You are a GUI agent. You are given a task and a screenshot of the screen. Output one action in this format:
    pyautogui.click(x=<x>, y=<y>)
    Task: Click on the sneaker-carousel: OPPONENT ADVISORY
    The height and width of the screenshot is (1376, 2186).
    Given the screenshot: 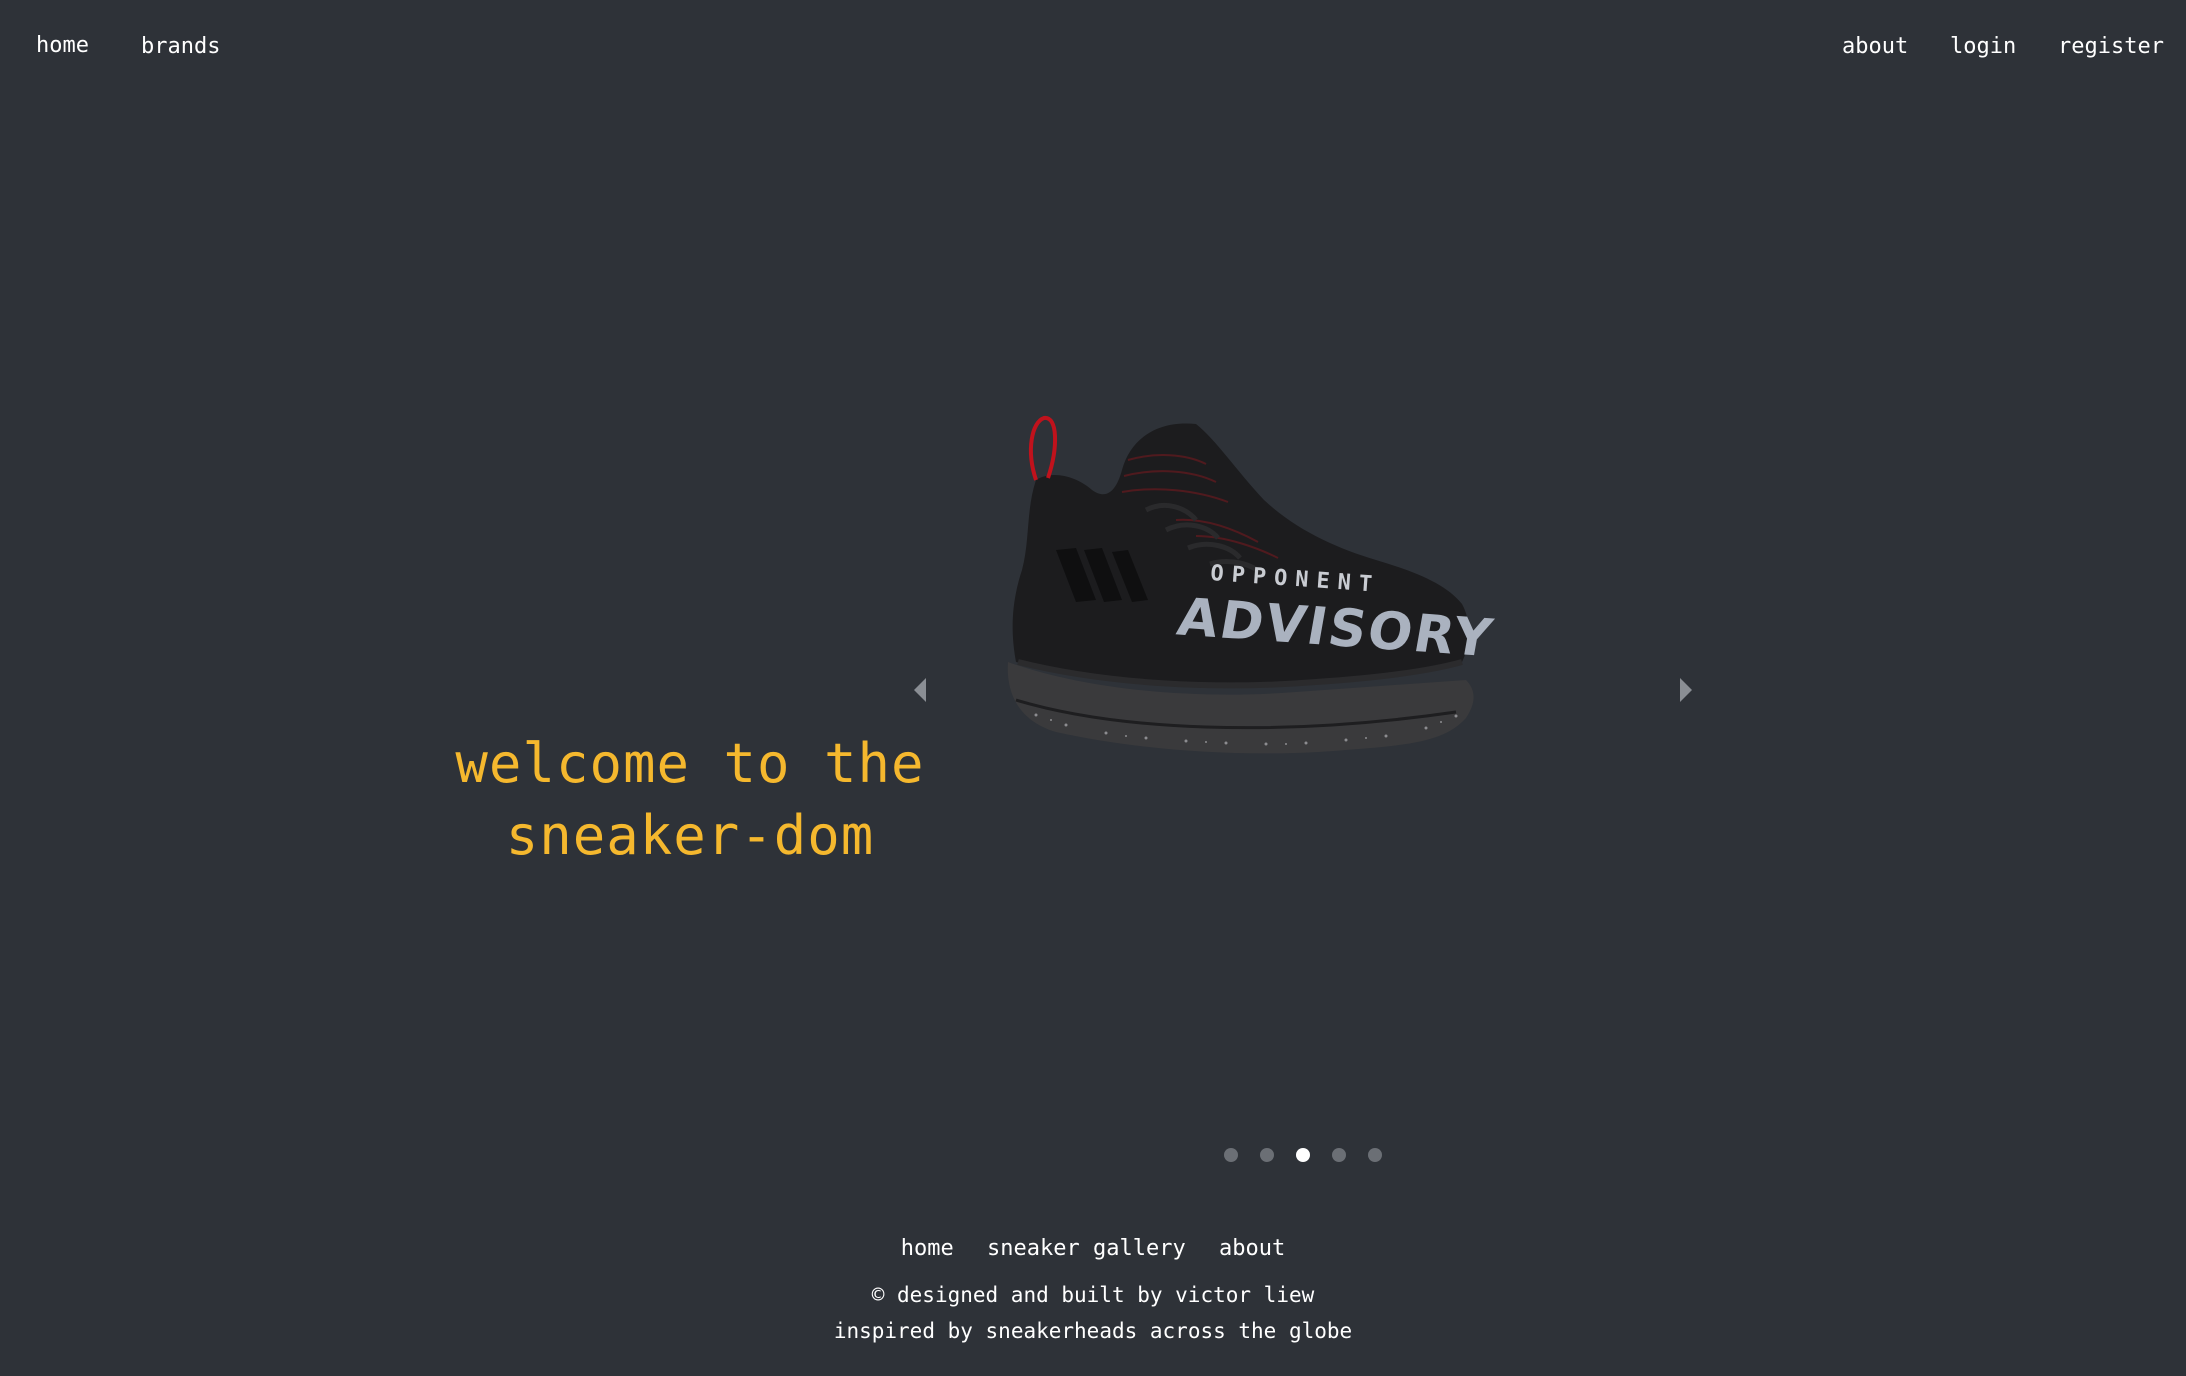 What is the action you would take?
    pyautogui.click(x=1300, y=580)
    